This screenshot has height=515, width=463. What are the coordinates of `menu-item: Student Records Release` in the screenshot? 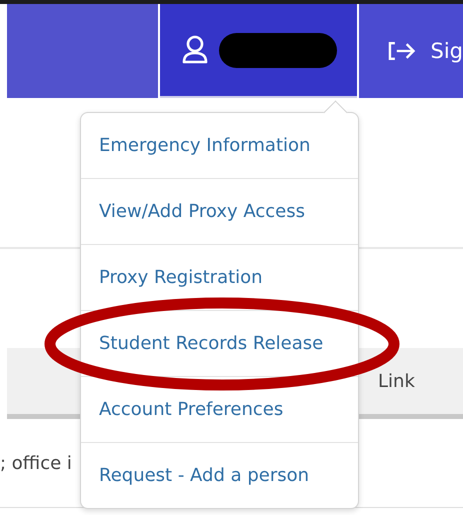 It's located at (211, 343).